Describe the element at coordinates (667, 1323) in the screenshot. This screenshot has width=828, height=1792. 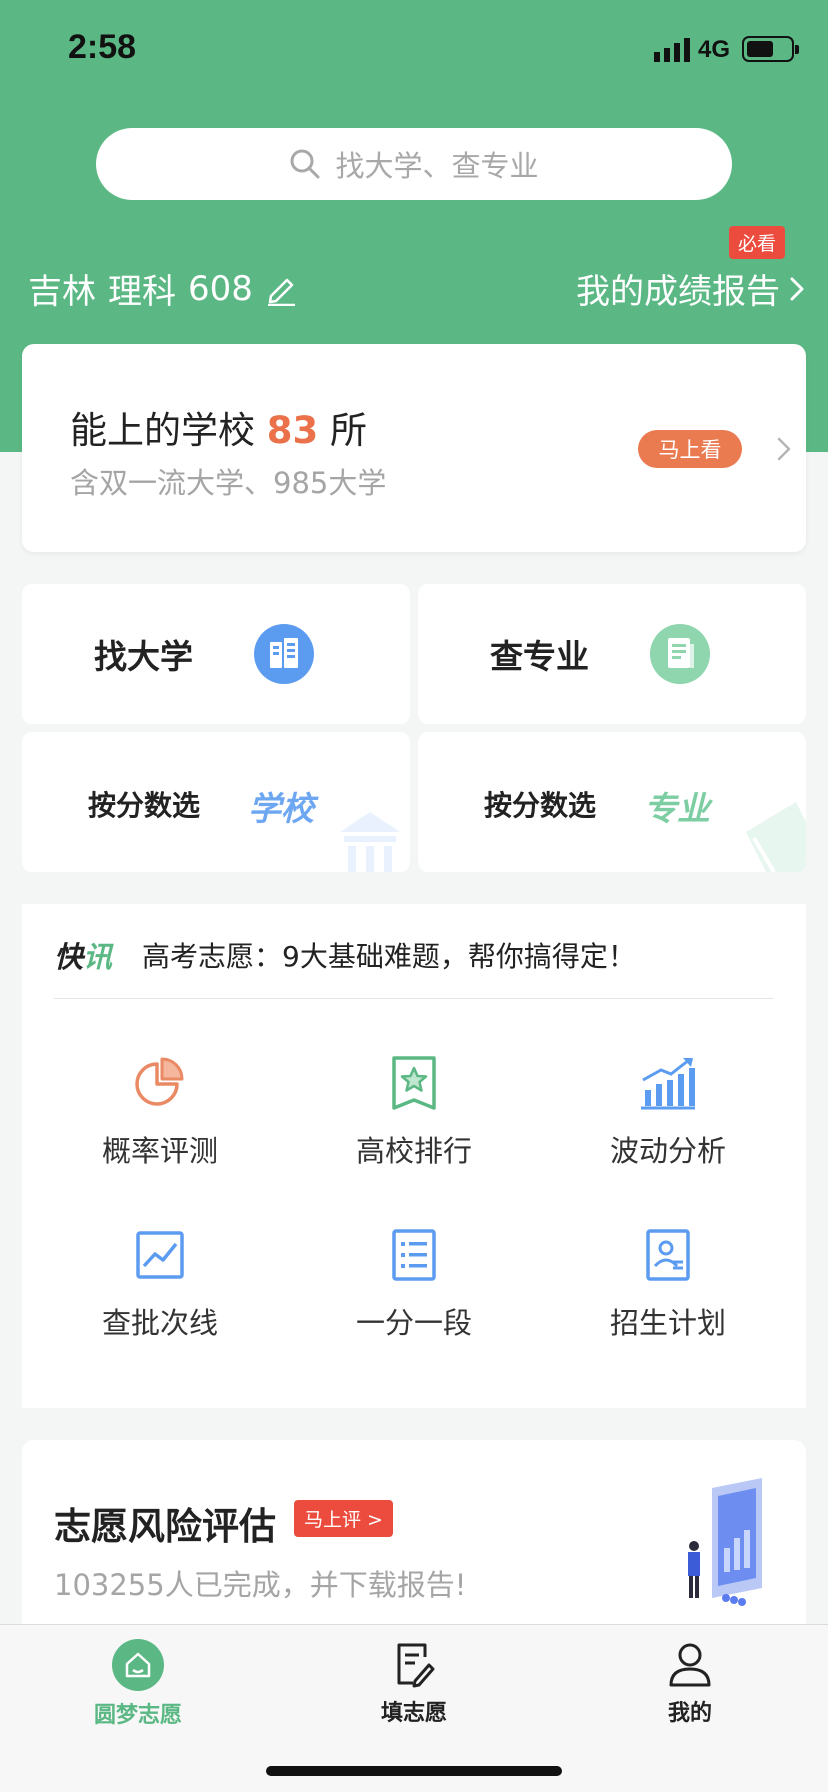
I see `grid-label: 招生计划` at that location.